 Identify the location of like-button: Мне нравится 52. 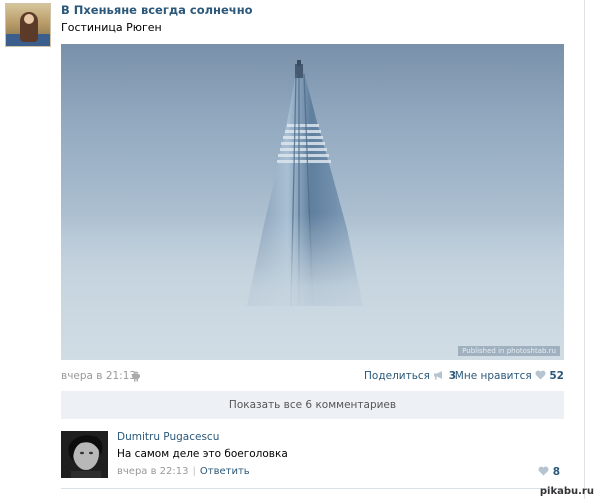
(509, 376).